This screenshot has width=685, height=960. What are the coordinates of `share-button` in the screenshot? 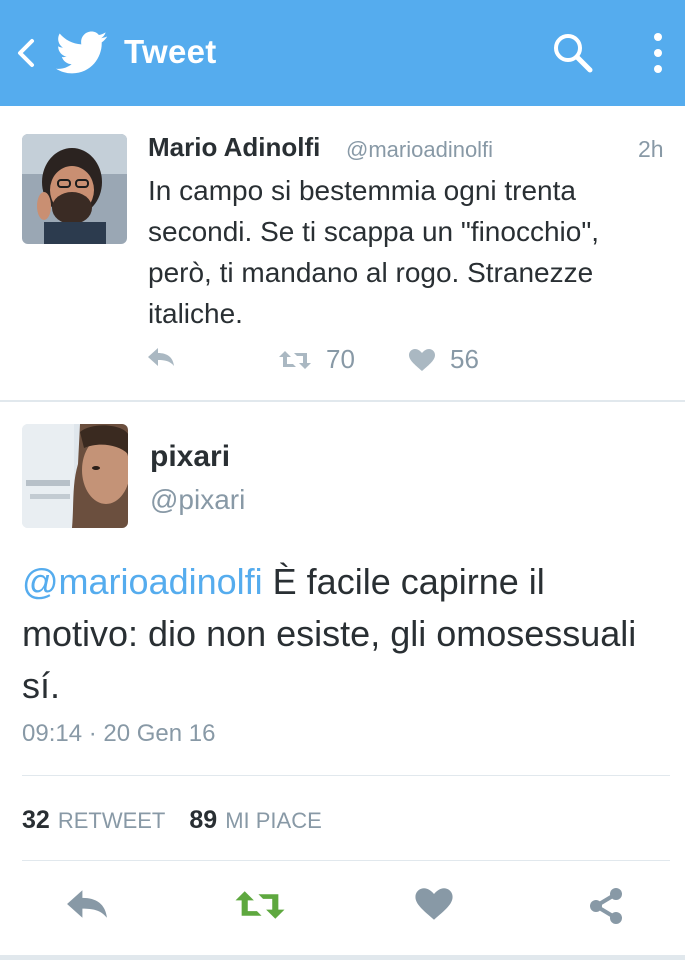 It's located at (606, 908).